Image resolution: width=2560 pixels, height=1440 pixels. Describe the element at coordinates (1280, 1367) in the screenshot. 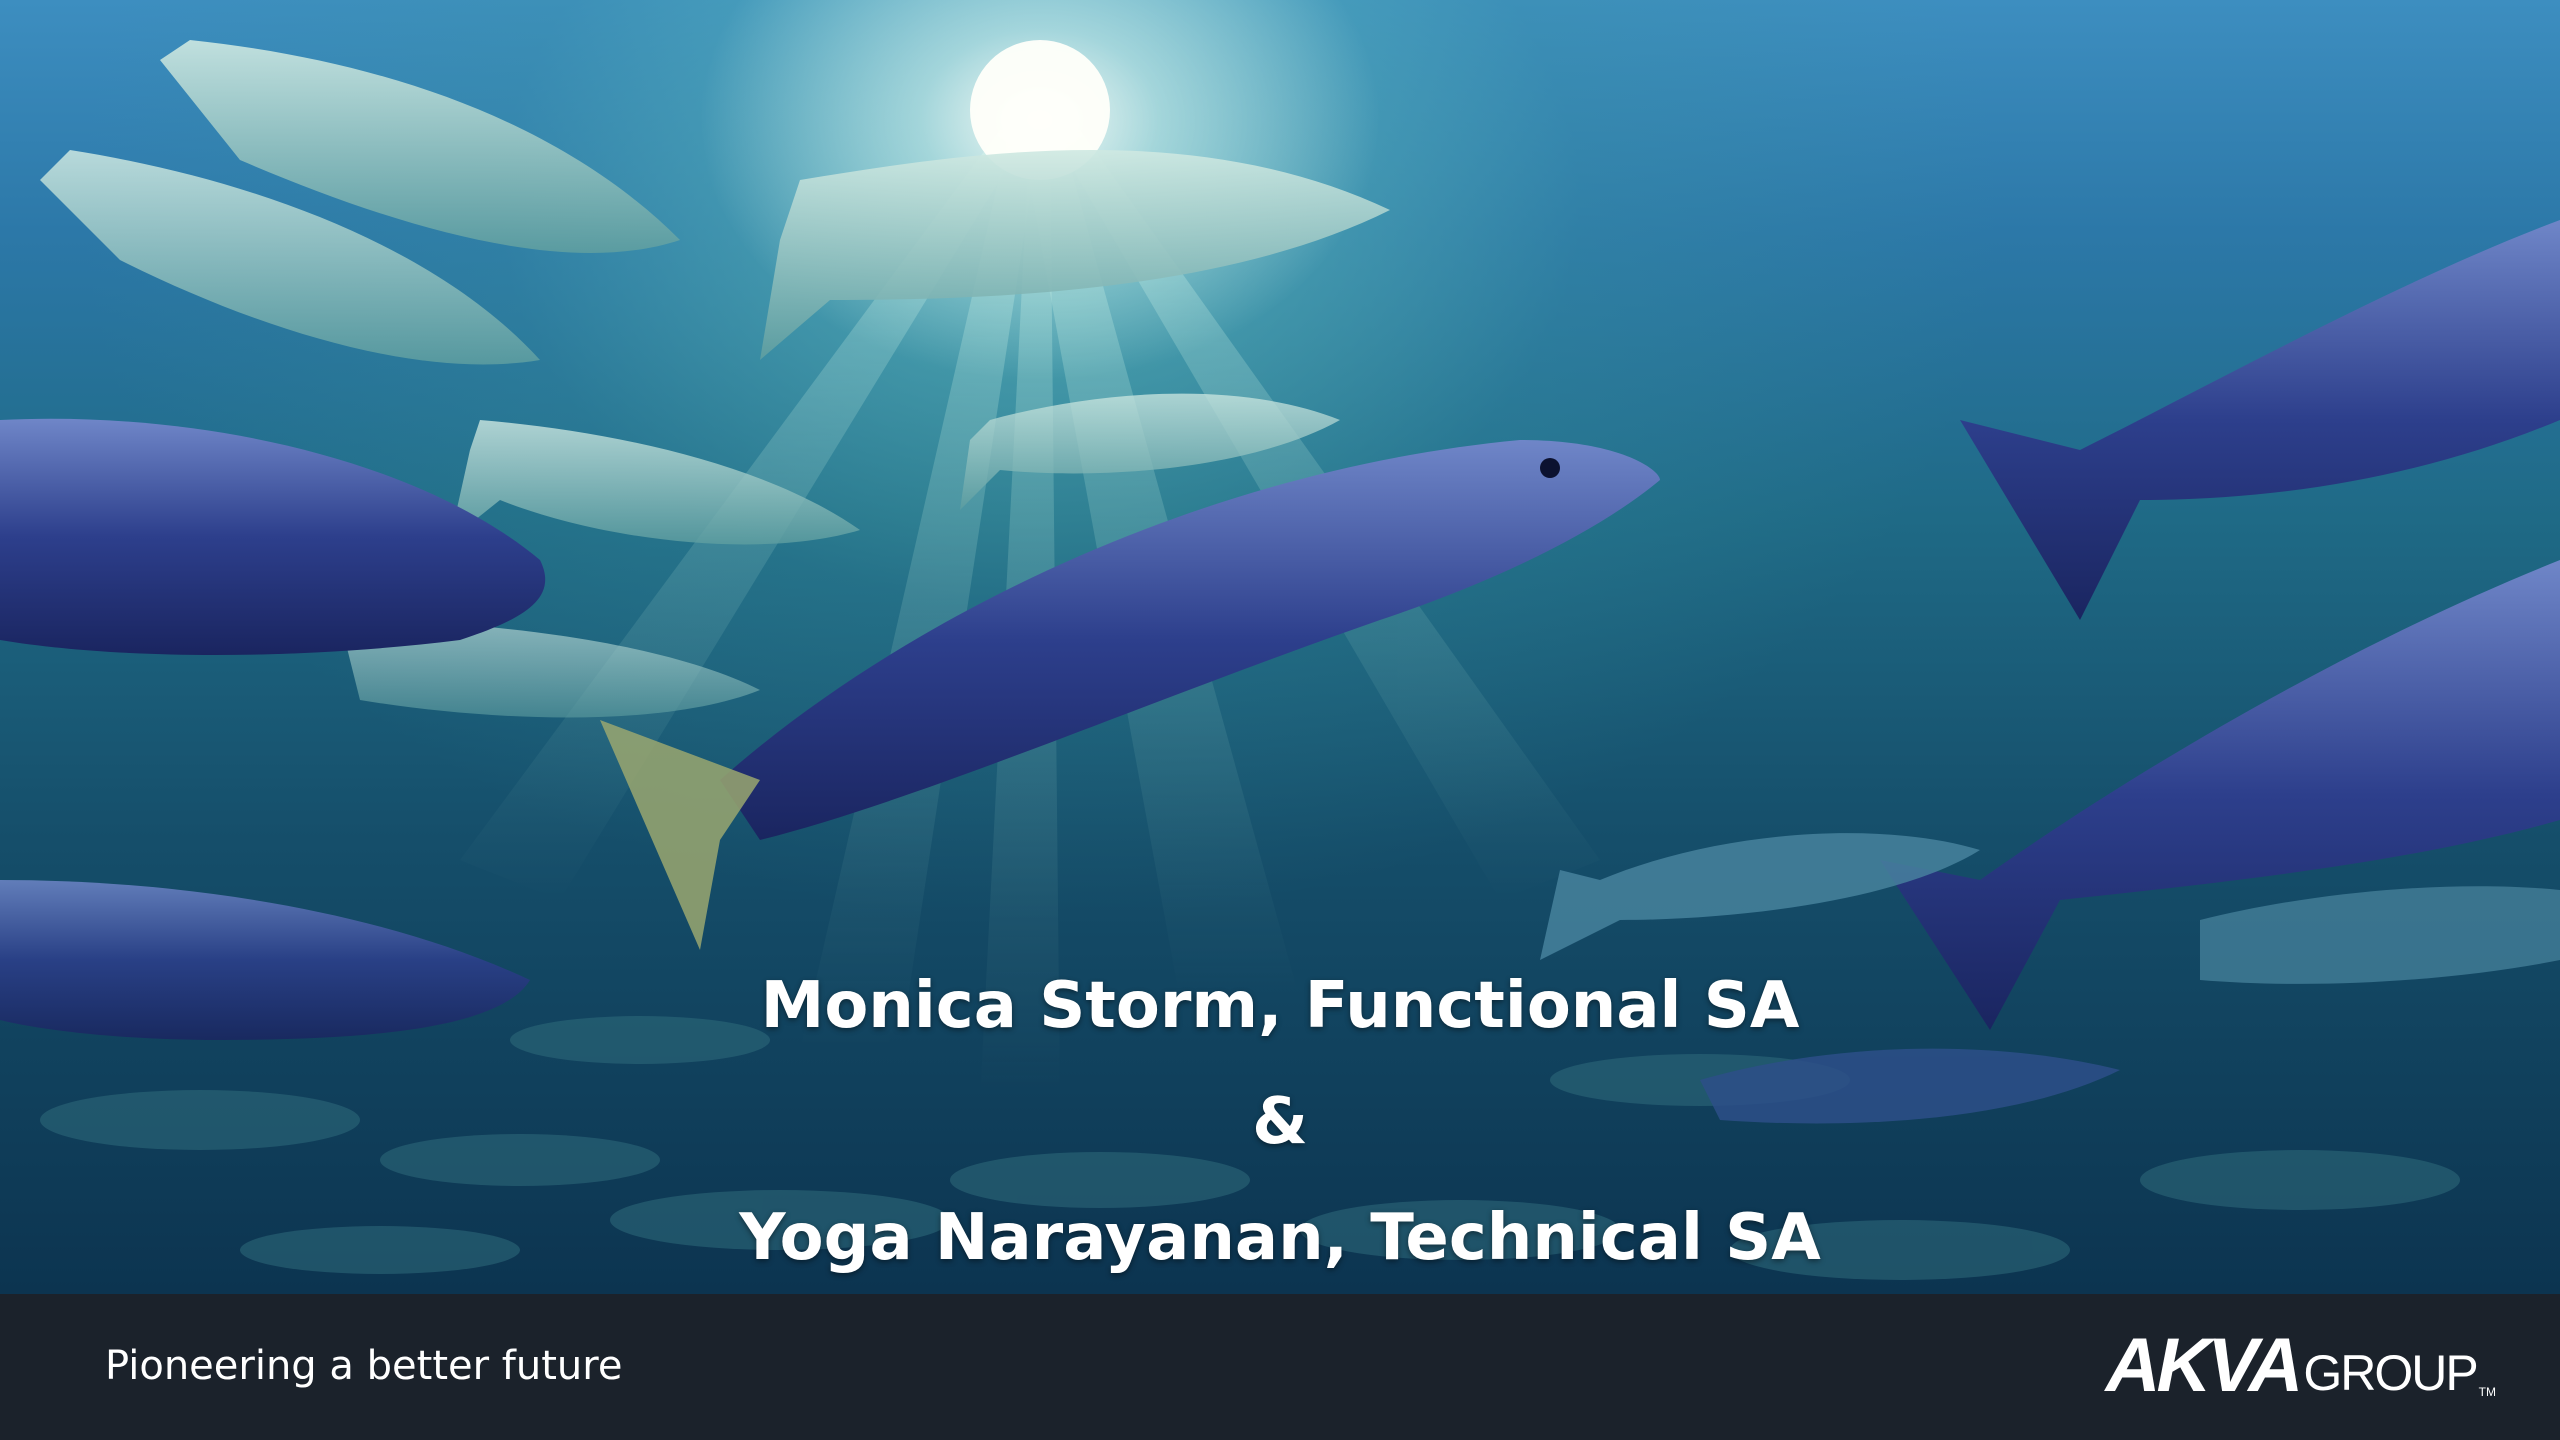

I see `footer-bar: Pioneering a better future AKVA GROUP TM` at that location.